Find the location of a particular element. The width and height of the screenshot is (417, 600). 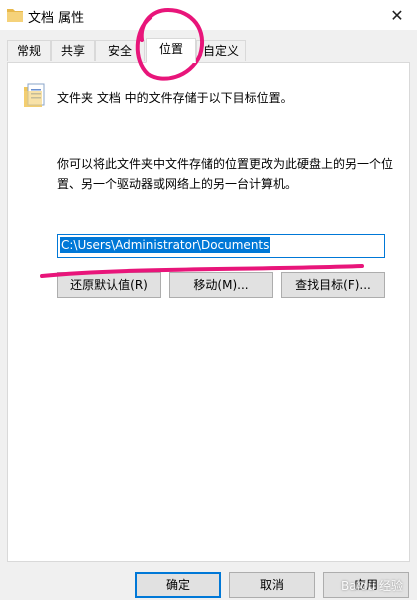

folder-icon is located at coordinates (15, 15).